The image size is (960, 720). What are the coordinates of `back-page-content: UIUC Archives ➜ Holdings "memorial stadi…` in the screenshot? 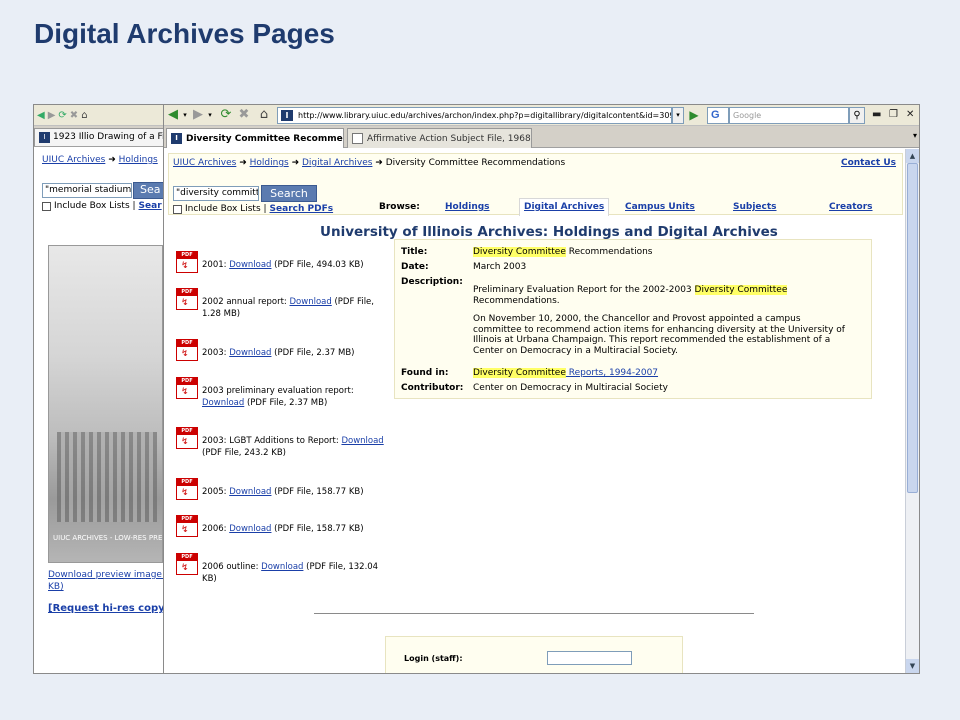 It's located at (100, 411).